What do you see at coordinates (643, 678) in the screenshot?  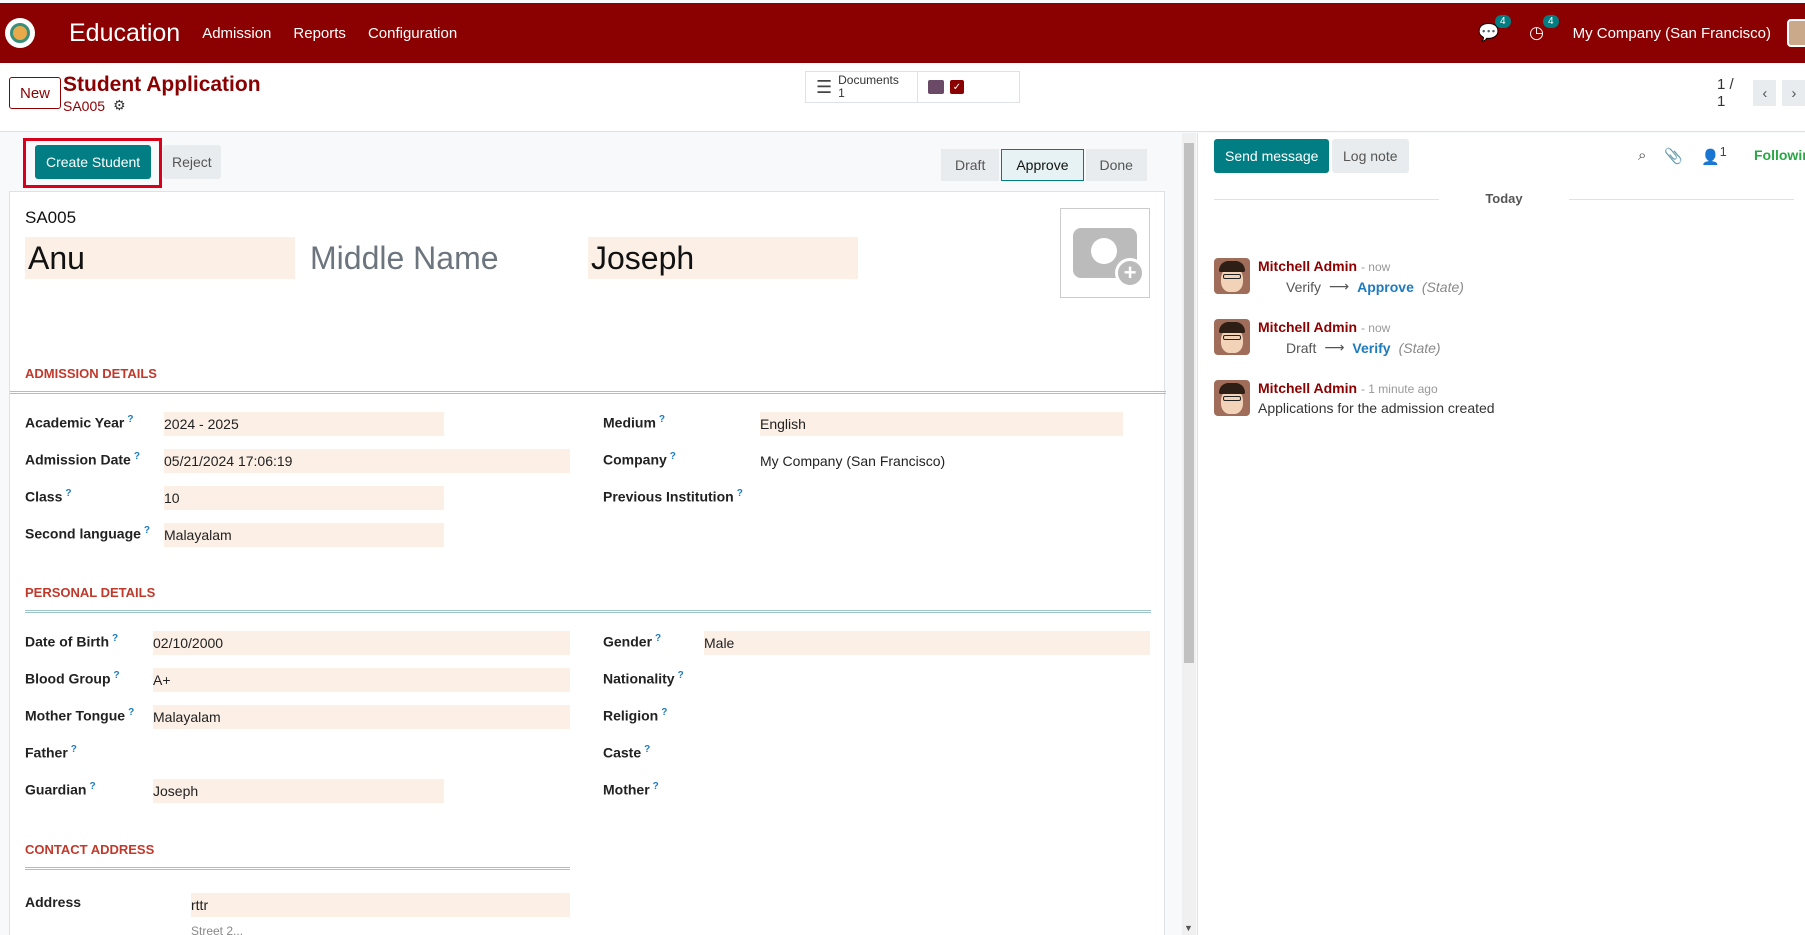 I see `nationality-label: Nationality?` at bounding box center [643, 678].